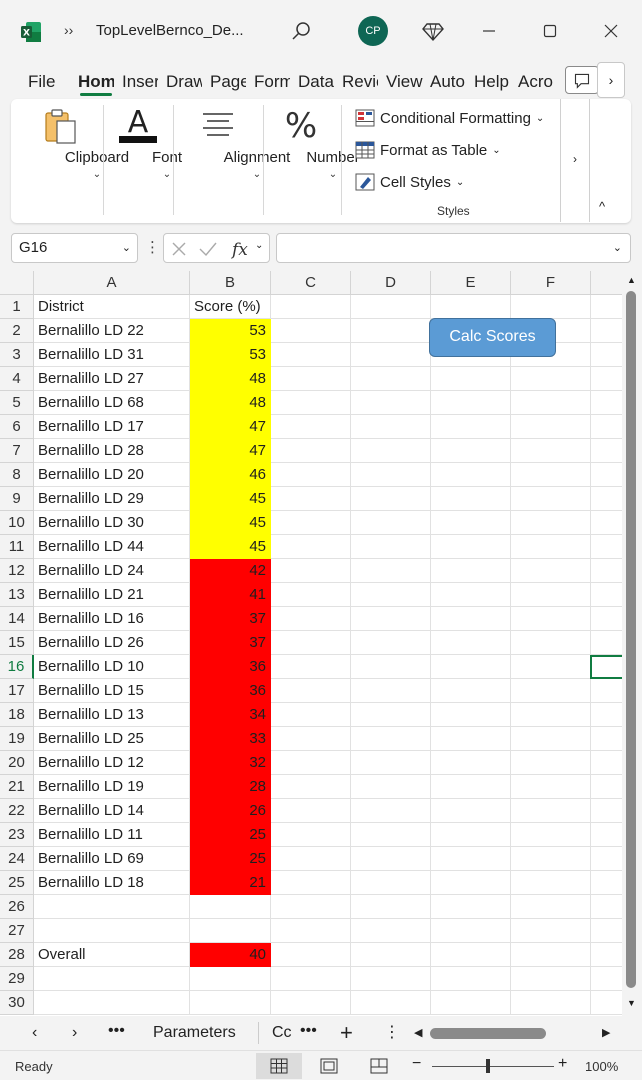  What do you see at coordinates (112, 571) in the screenshot?
I see `cell-district: Bernalillo LD 24` at bounding box center [112, 571].